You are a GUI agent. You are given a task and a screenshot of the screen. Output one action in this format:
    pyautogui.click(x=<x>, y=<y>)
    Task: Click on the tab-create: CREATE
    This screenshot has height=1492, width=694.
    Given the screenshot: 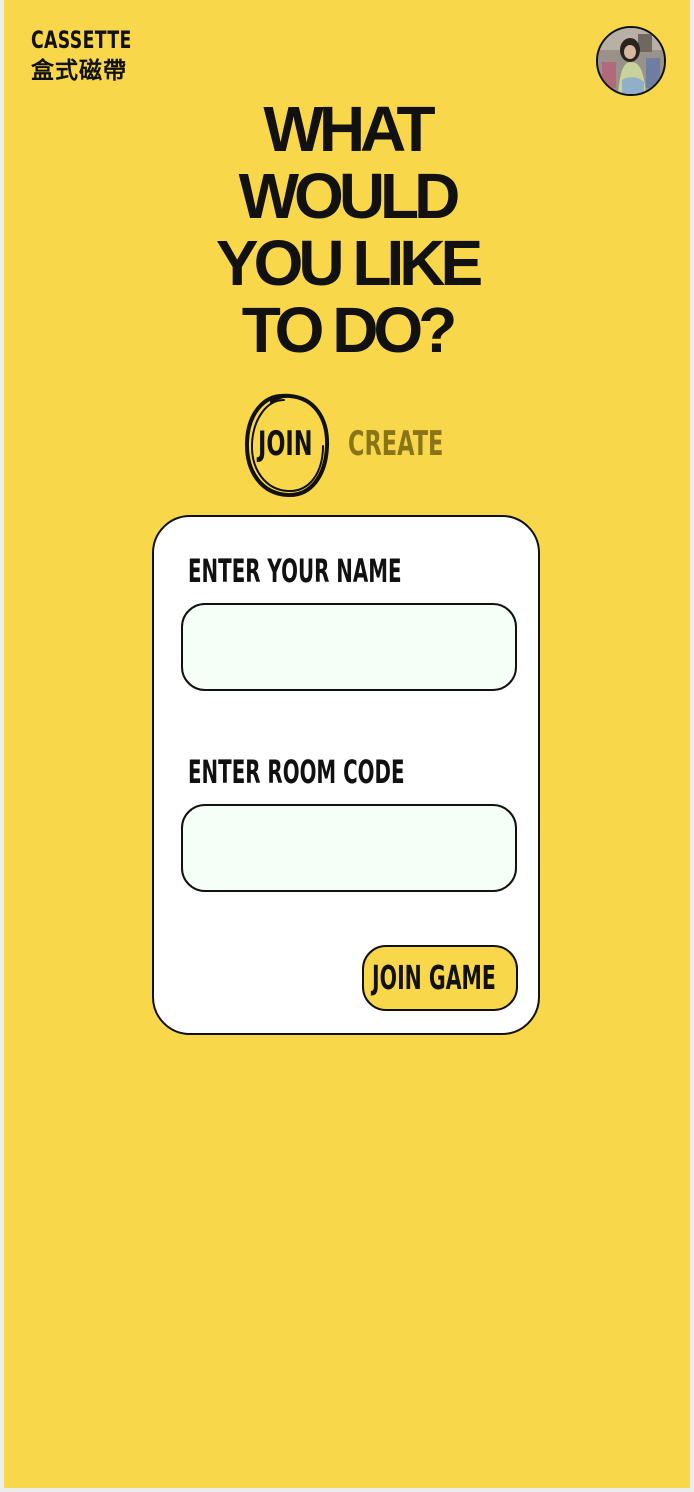 What is the action you would take?
    pyautogui.click(x=395, y=444)
    